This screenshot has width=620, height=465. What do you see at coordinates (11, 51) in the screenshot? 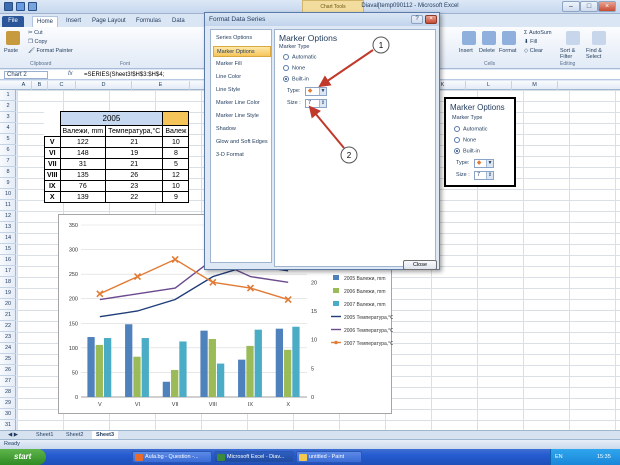
I see `paste-button: Paste` at bounding box center [11, 51].